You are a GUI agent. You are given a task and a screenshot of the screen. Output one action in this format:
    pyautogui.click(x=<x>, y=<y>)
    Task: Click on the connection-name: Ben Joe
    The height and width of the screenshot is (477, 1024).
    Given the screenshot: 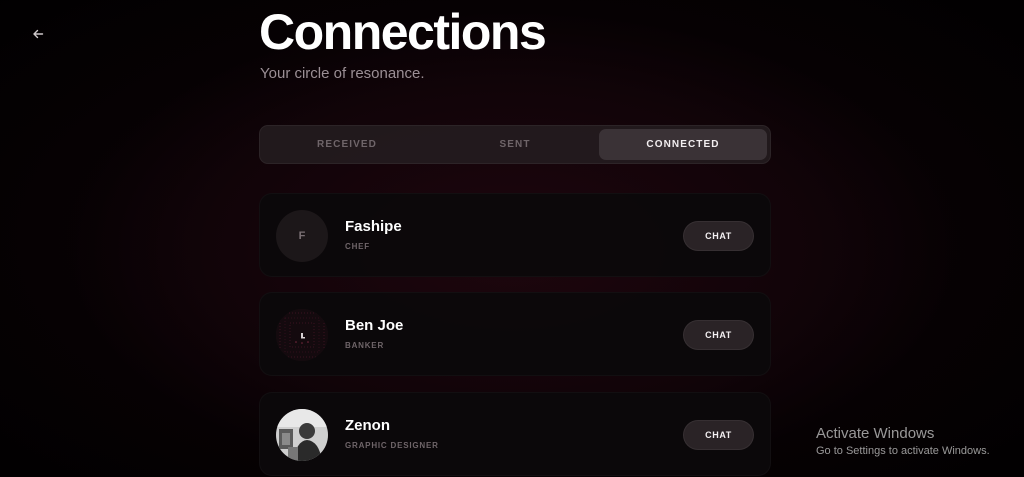 What is the action you would take?
    pyautogui.click(x=374, y=325)
    